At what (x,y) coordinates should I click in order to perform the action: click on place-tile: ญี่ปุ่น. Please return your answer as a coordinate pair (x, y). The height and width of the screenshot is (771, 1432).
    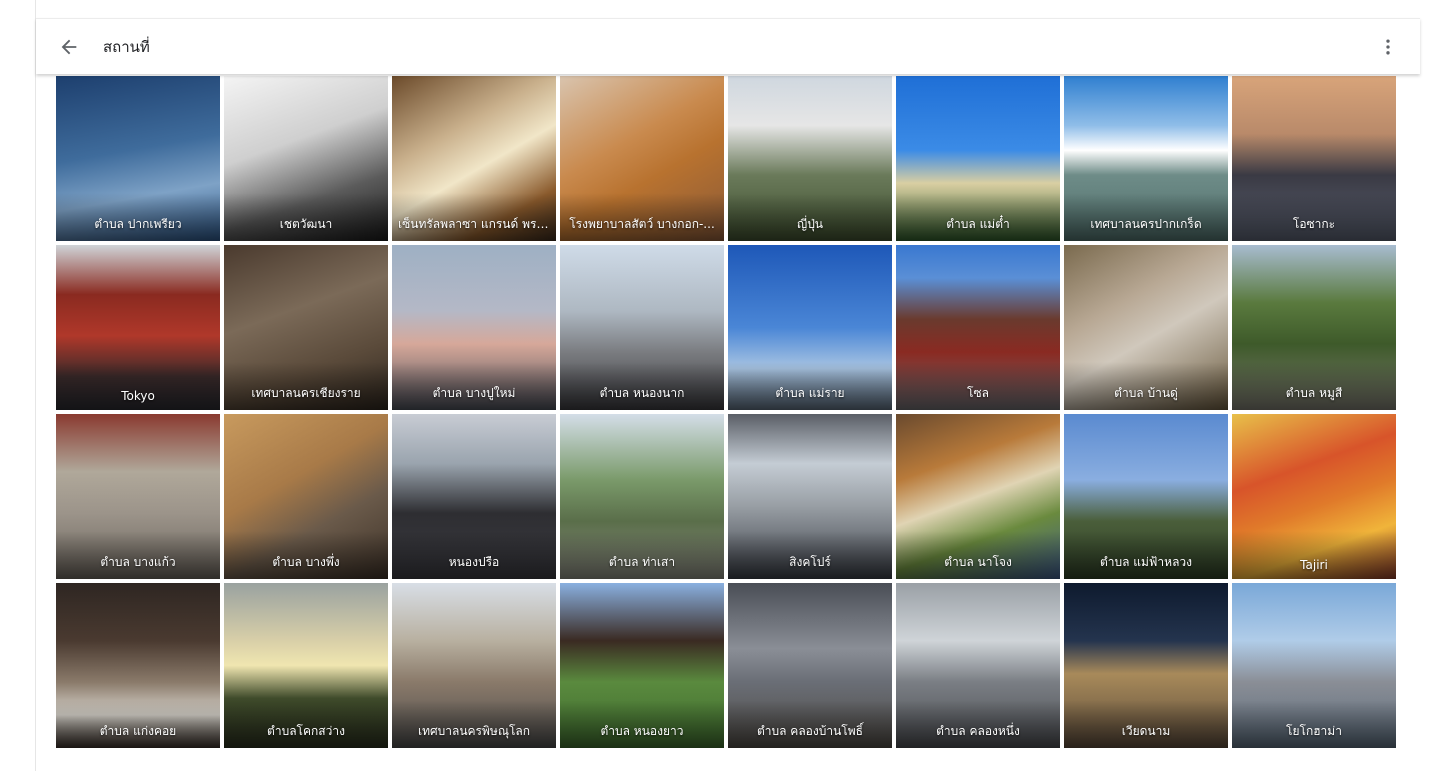
    Looking at the image, I should click on (810, 158).